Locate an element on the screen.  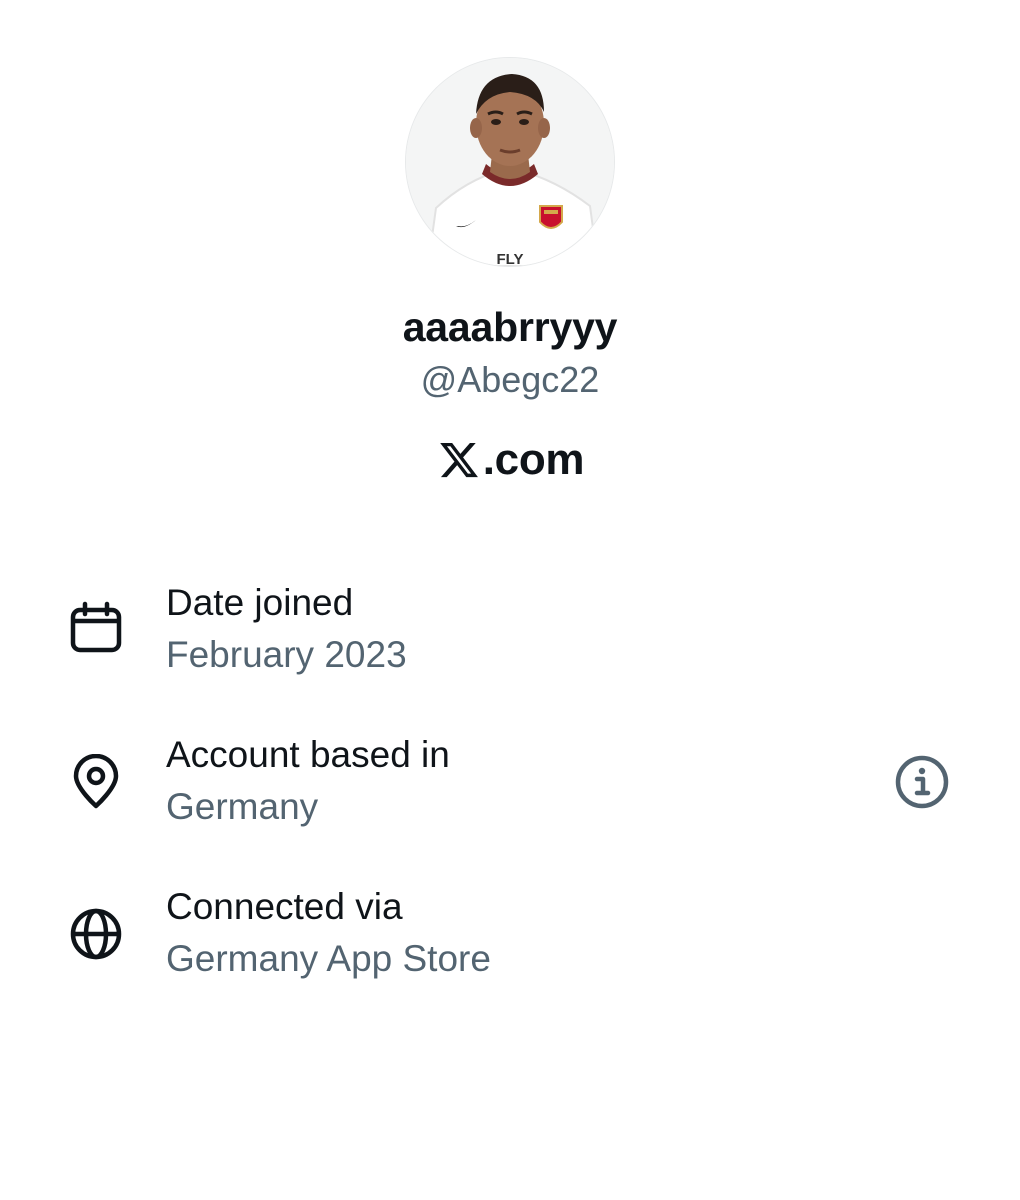
connected-via-value: Germany App Store is located at coordinates (328, 958).